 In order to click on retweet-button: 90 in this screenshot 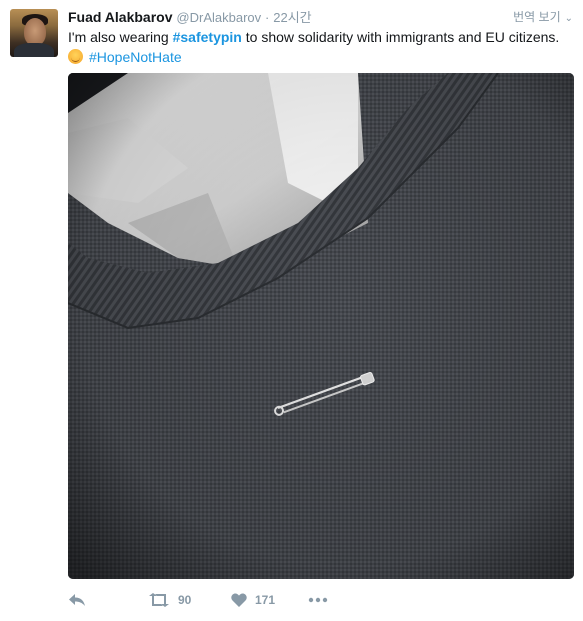, I will do `click(169, 600)`.